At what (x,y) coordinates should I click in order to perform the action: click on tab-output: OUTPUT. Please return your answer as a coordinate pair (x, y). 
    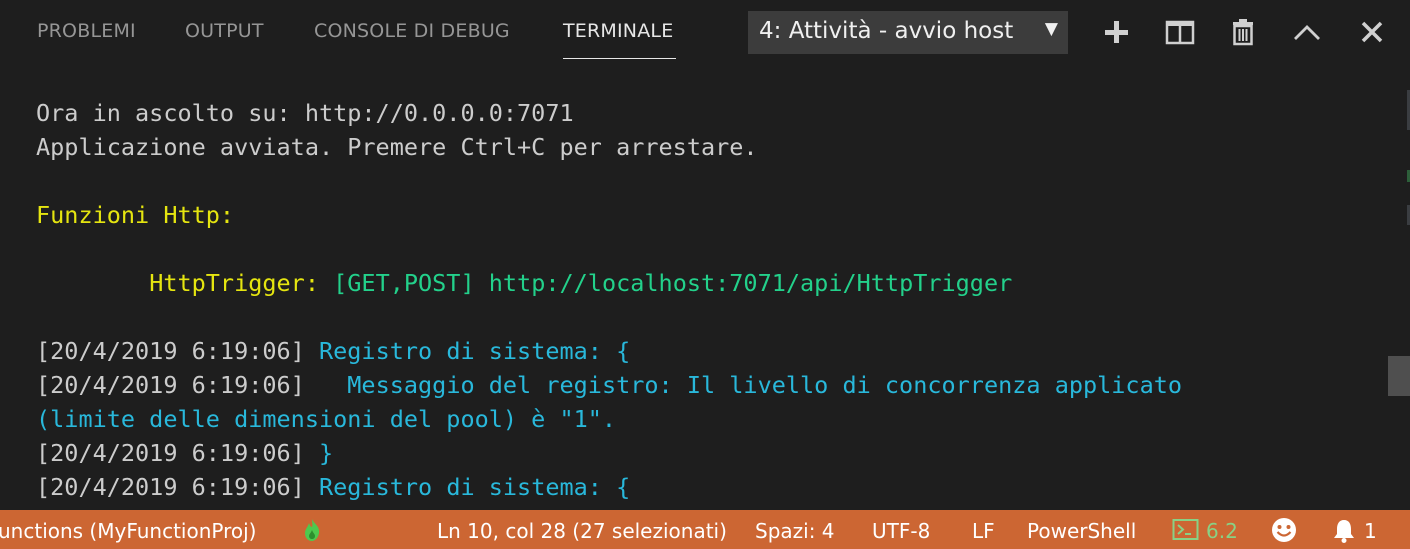
    Looking at the image, I should click on (224, 31).